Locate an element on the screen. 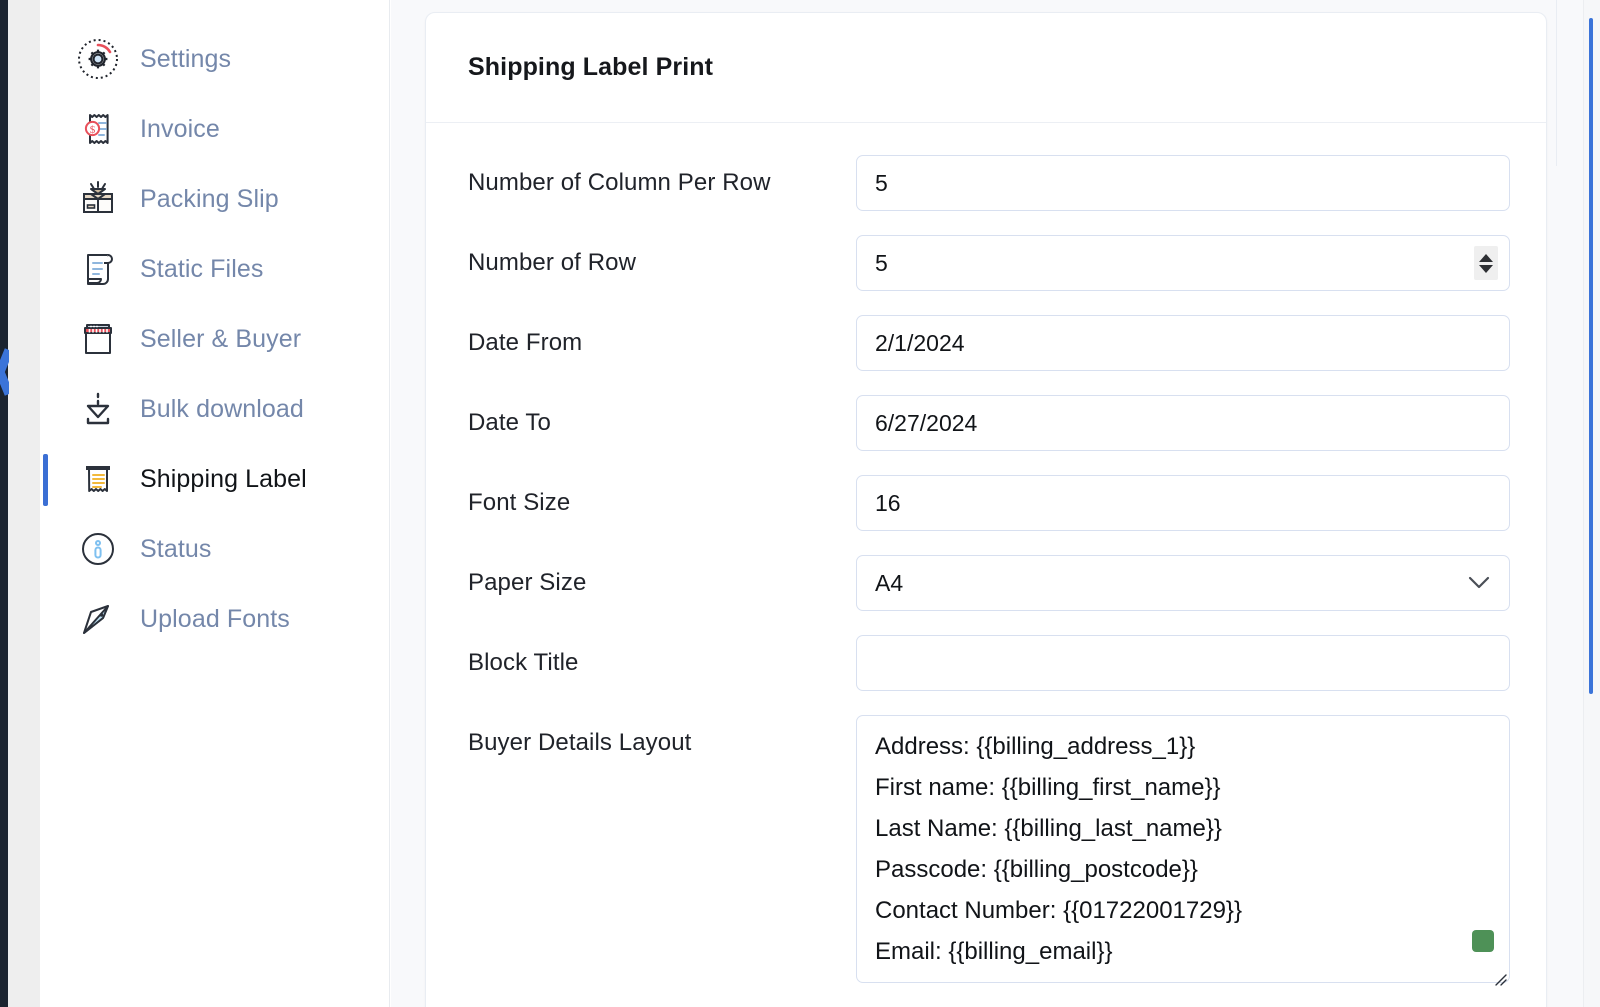 The width and height of the screenshot is (1600, 1007). sidebar-item-label: Static Files is located at coordinates (202, 268).